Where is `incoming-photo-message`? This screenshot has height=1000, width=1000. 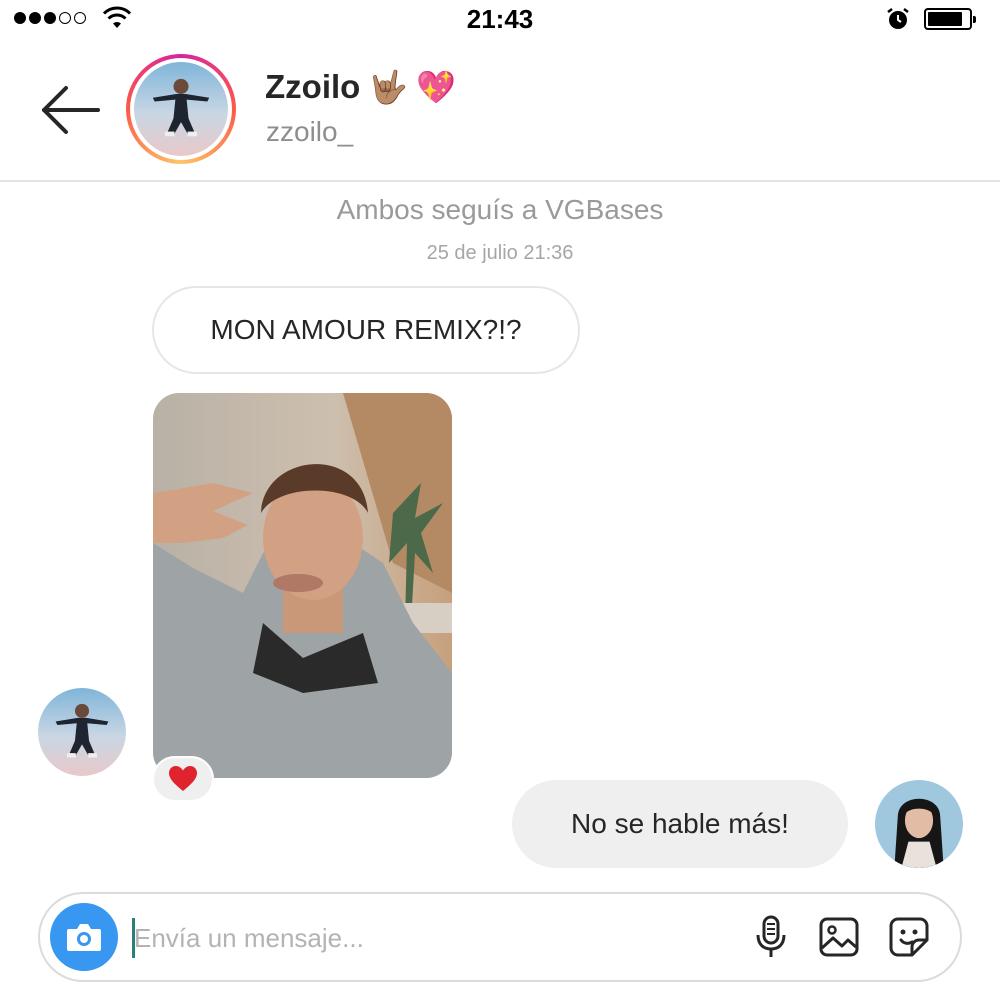
incoming-photo-message is located at coordinates (302, 585).